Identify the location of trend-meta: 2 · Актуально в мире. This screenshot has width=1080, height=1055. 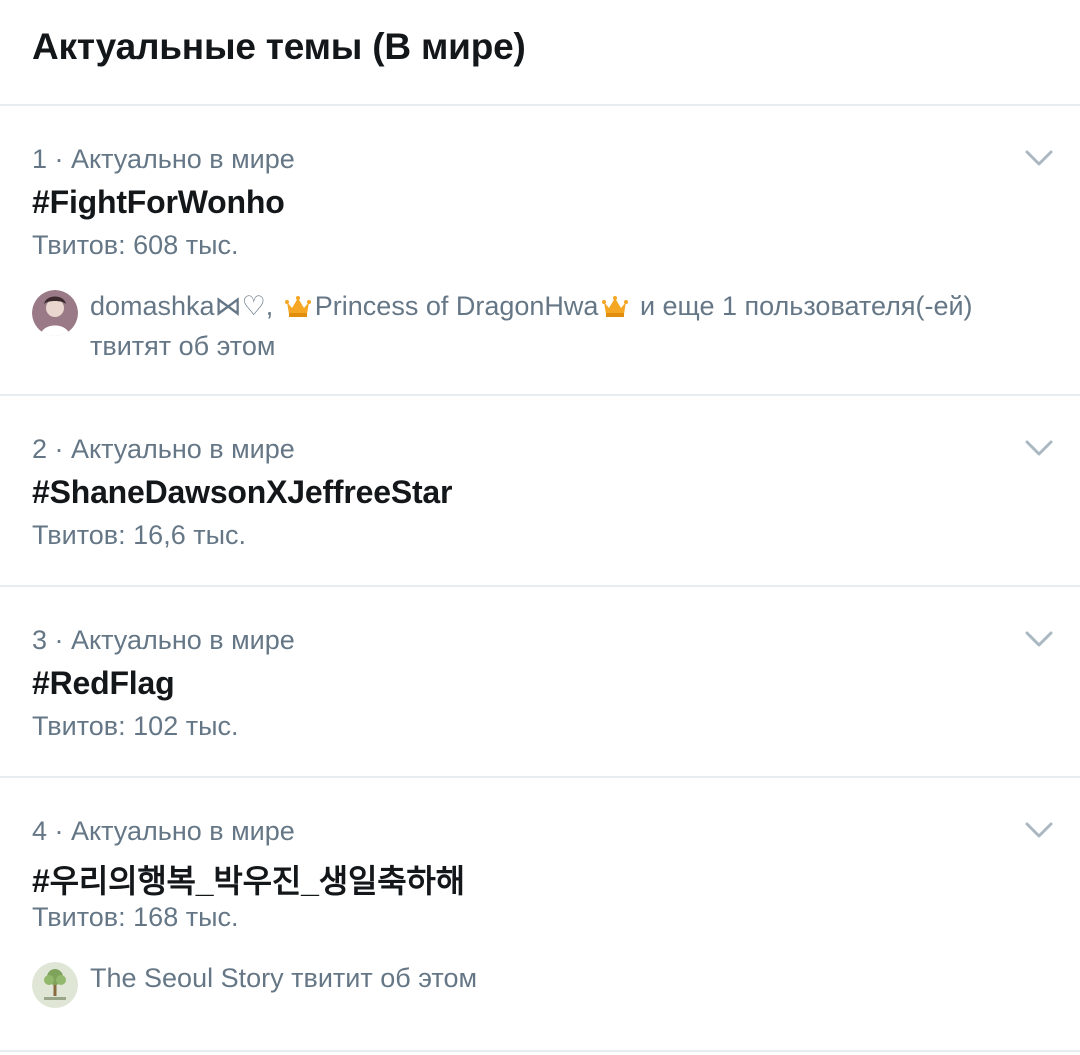
(163, 449).